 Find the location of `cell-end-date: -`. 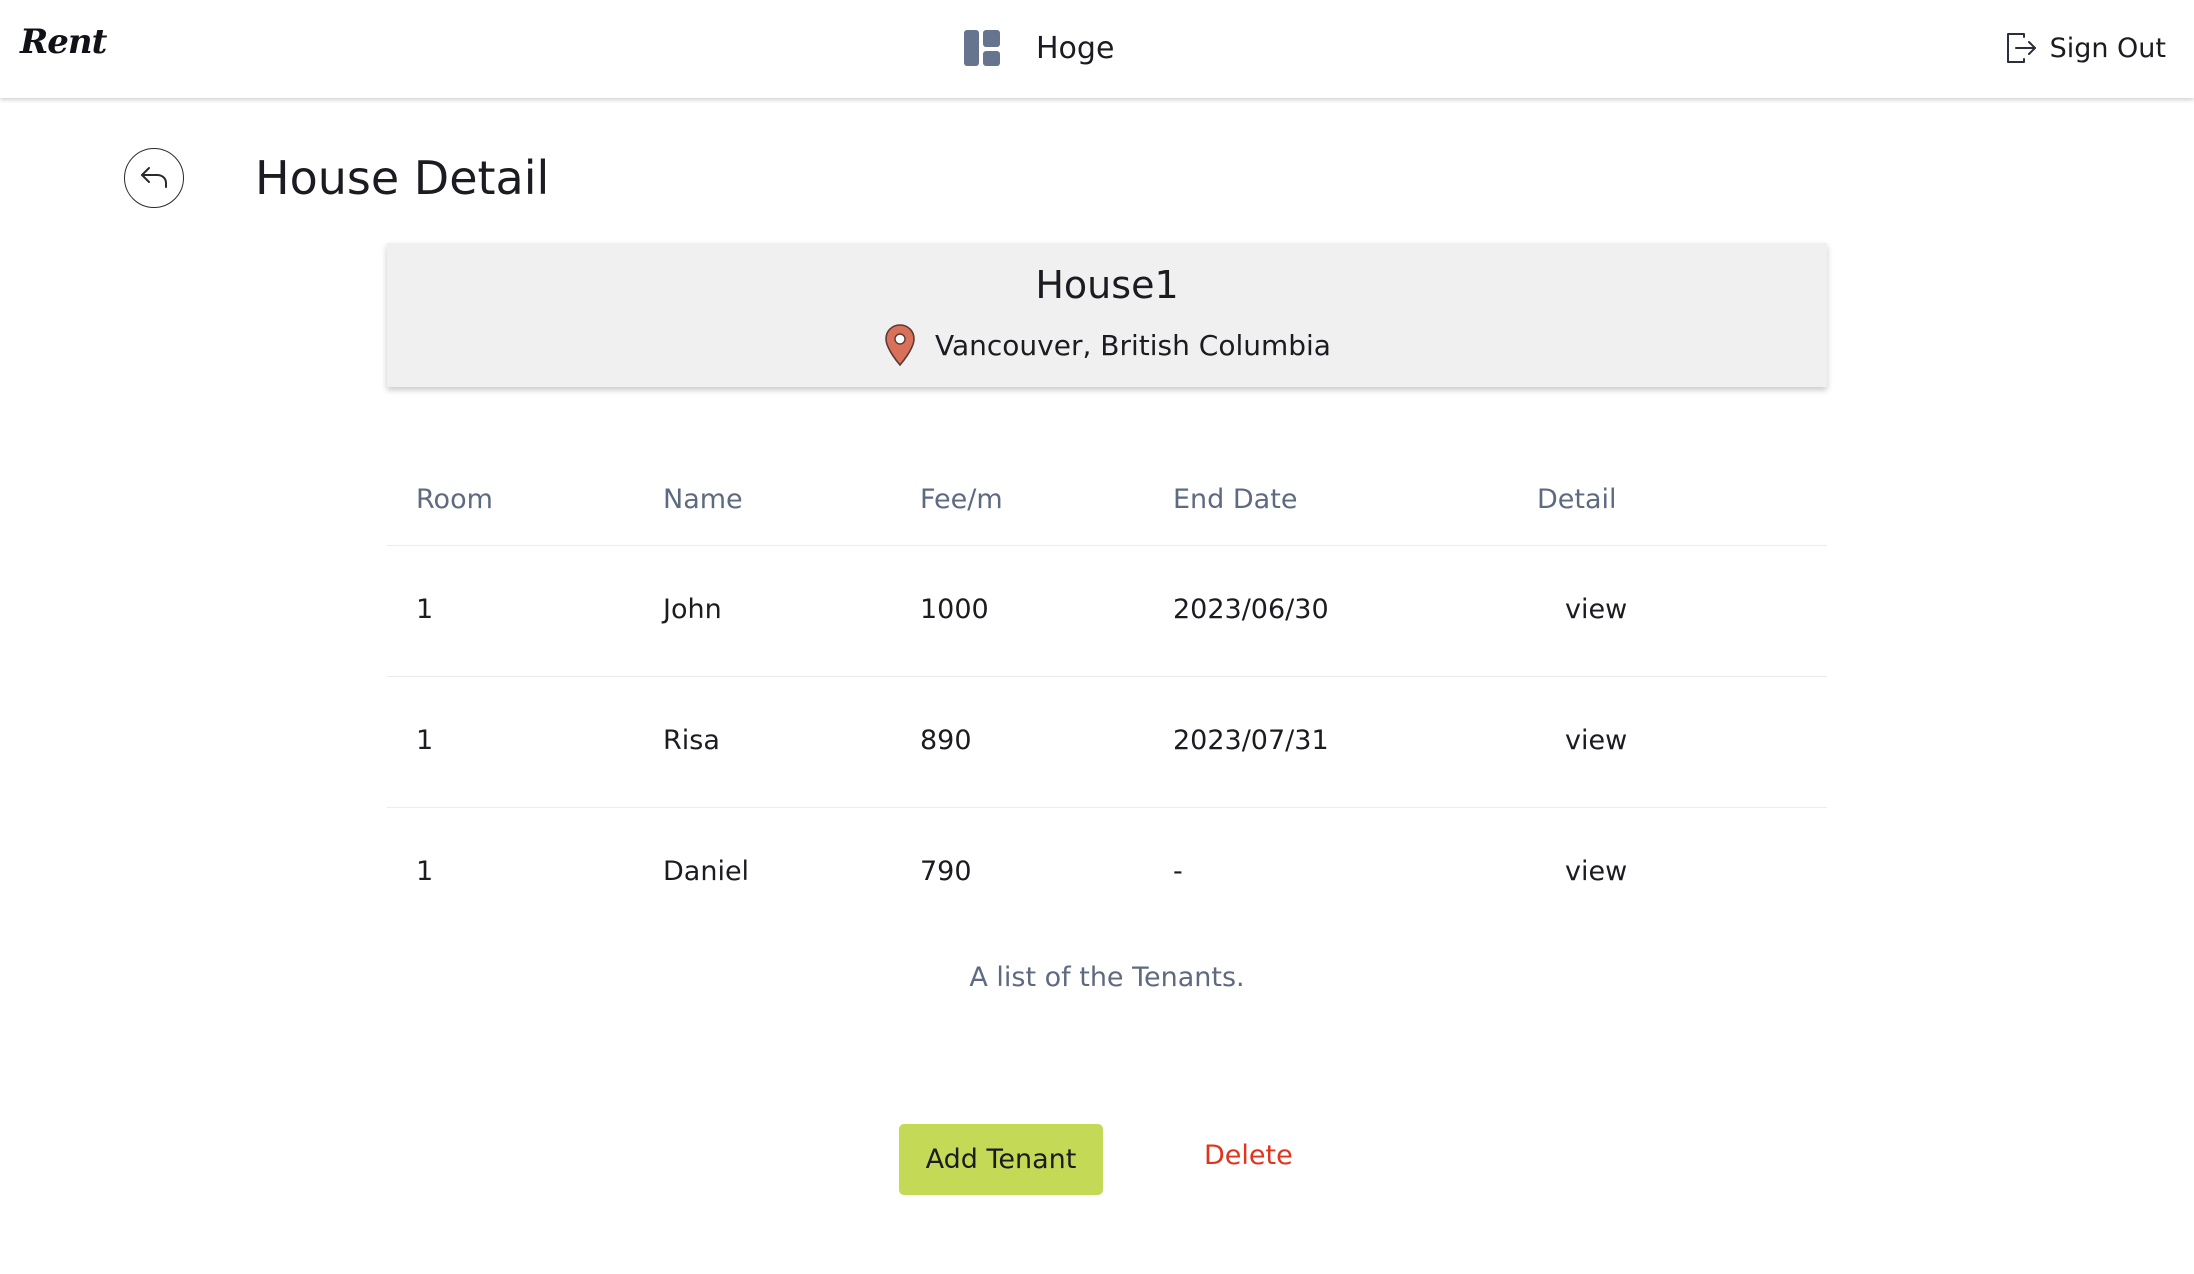

cell-end-date: - is located at coordinates (1178, 871).